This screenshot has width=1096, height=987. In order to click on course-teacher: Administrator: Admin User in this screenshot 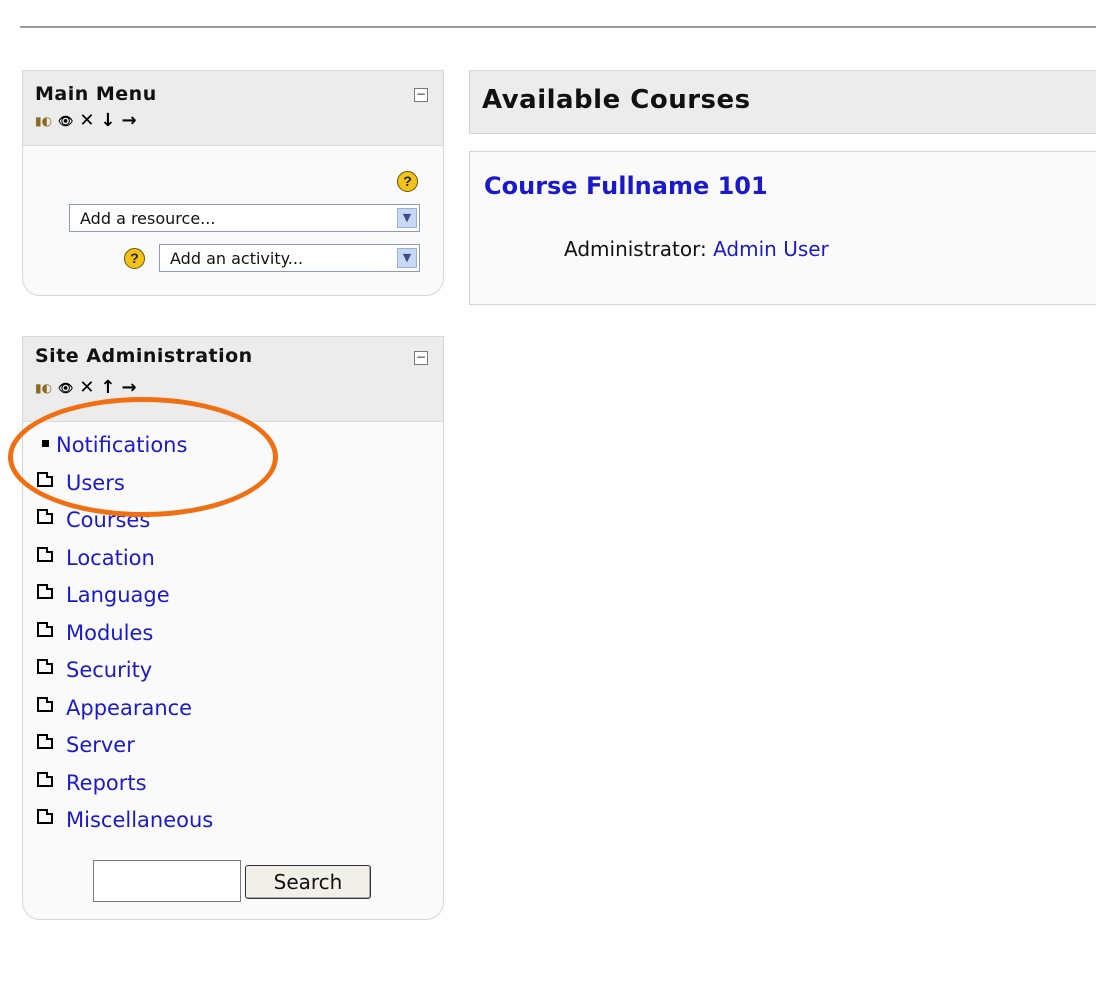, I will do `click(696, 249)`.